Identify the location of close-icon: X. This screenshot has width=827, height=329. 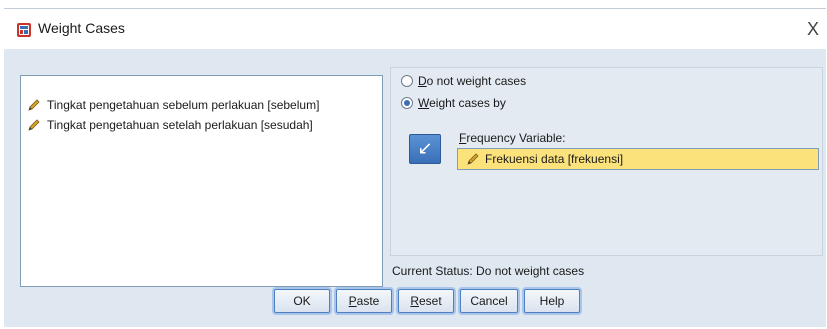
(812, 29).